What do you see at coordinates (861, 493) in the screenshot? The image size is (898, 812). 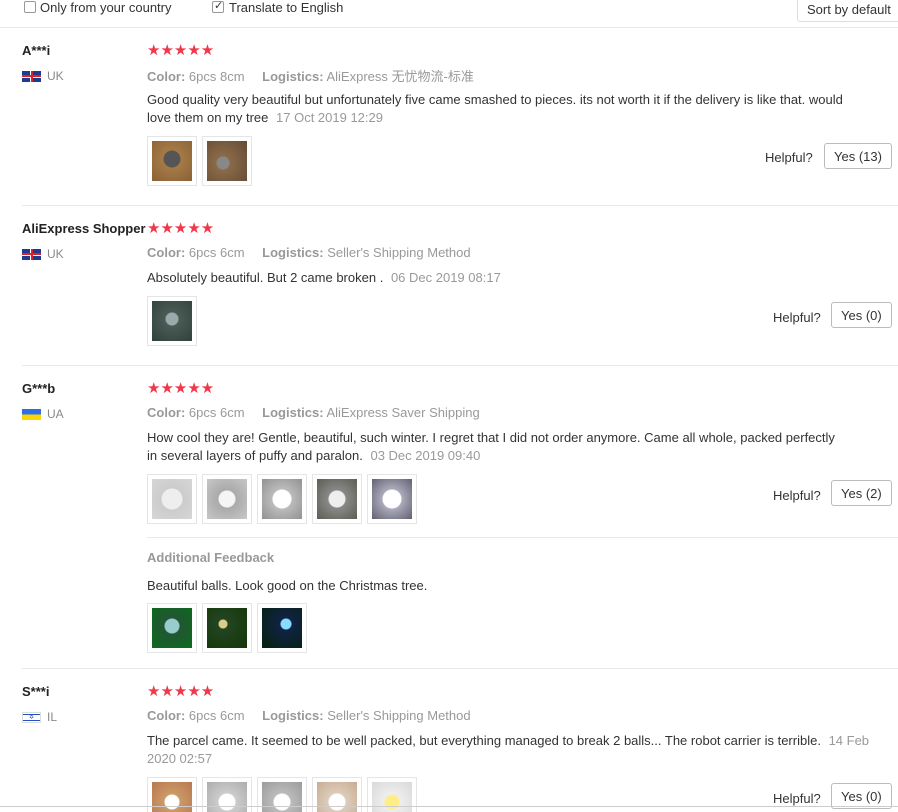 I see `helpful-yes-button: Yes (2)` at bounding box center [861, 493].